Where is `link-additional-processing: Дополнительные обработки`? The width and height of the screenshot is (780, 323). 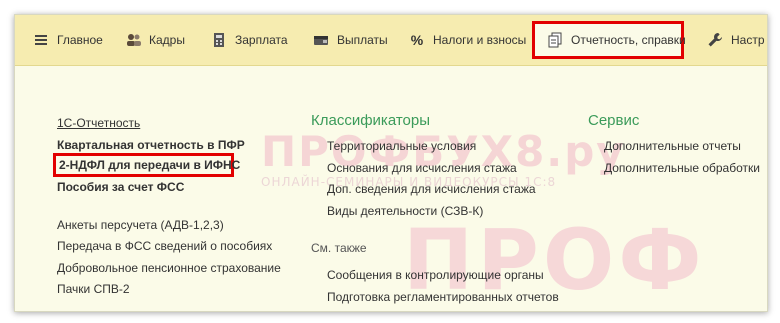 link-additional-processing: Дополнительные обработки is located at coordinates (682, 168).